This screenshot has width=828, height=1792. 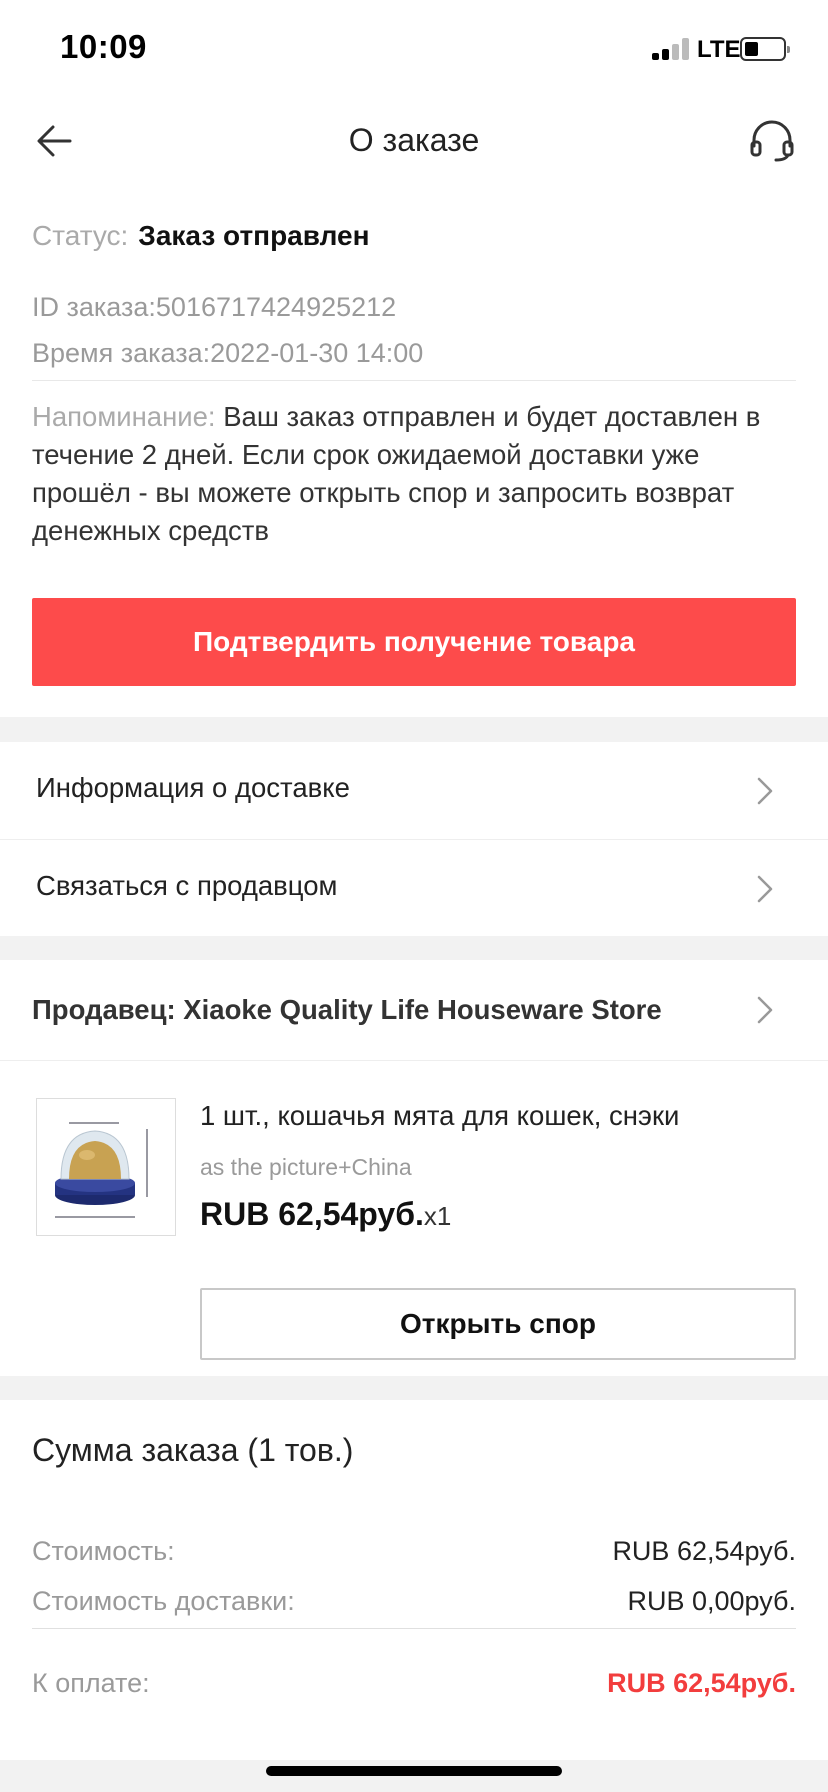 What do you see at coordinates (254, 235) in the screenshot?
I see `status-value: Заказ отправлен` at bounding box center [254, 235].